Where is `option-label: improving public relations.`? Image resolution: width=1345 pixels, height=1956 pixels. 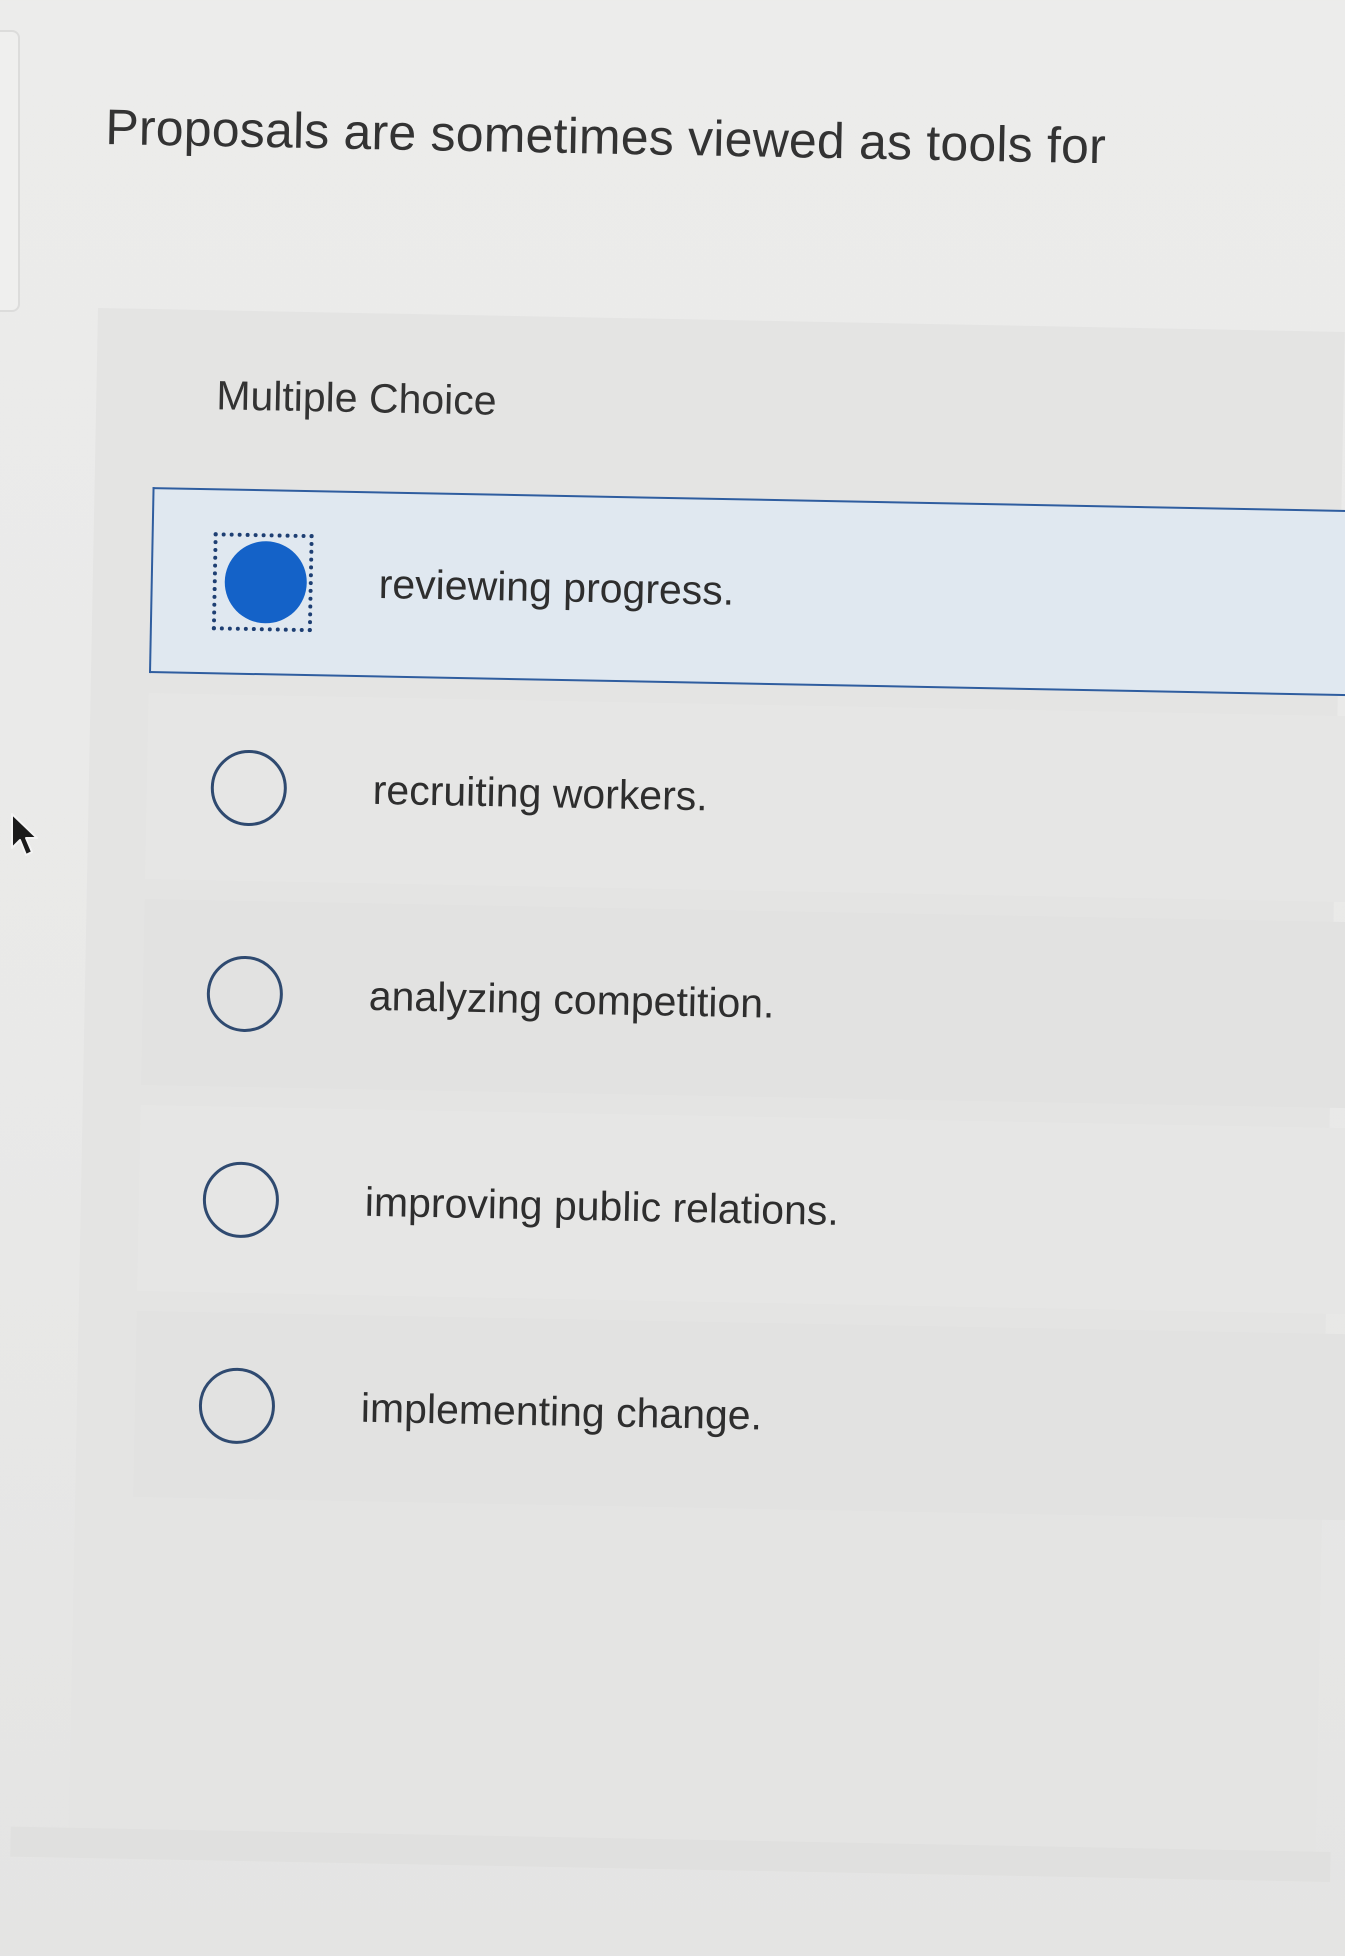 option-label: improving public relations. is located at coordinates (602, 1206).